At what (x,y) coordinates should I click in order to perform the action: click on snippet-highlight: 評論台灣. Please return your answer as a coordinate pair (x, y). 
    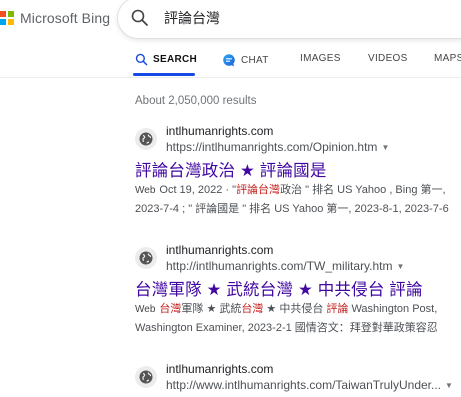
    Looking at the image, I should click on (258, 190).